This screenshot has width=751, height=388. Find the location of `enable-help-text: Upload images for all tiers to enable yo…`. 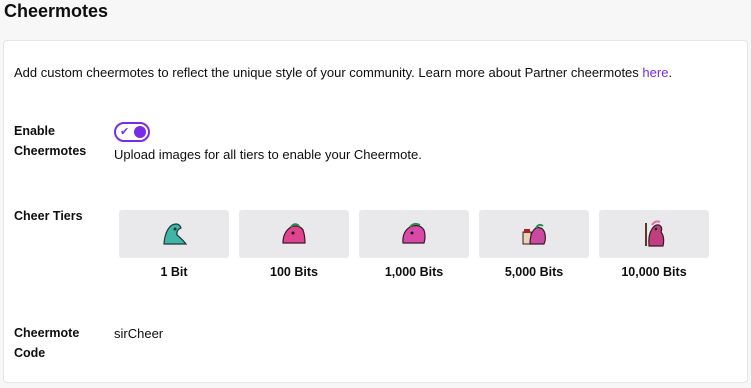

enable-help-text: Upload images for all tiers to enable yo… is located at coordinates (268, 154).